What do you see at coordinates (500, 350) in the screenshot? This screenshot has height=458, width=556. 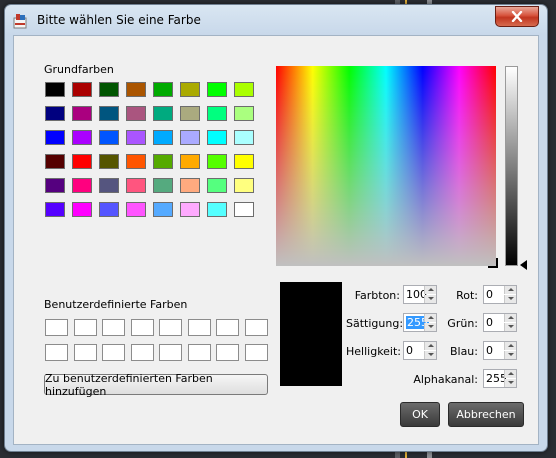 I see `blau-spinbox: 0` at bounding box center [500, 350].